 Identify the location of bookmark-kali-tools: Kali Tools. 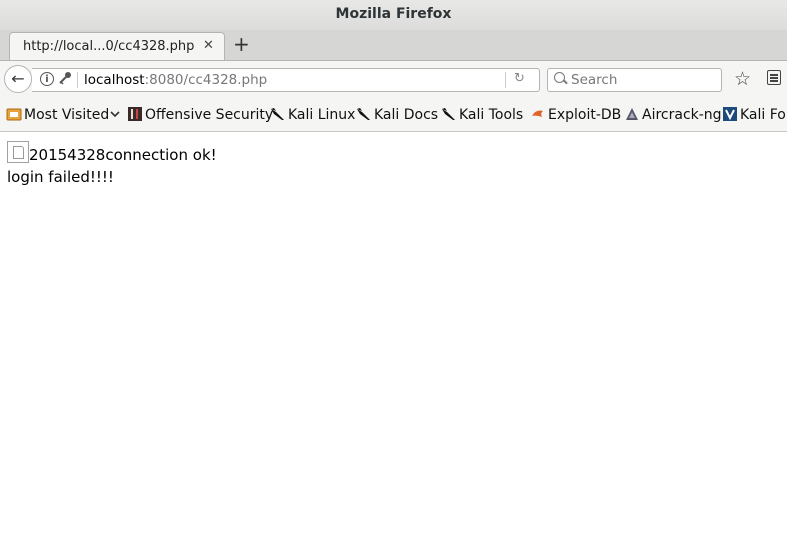
(482, 115).